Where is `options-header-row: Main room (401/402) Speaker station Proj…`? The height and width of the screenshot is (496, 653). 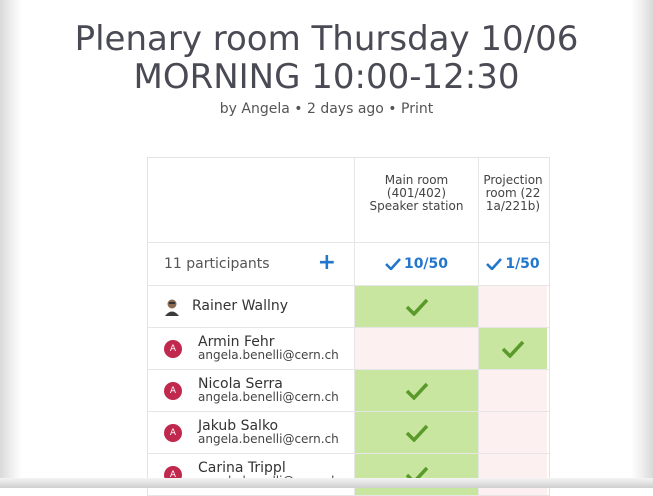 options-header-row: Main room (401/402) Speaker station Proj… is located at coordinates (348, 200).